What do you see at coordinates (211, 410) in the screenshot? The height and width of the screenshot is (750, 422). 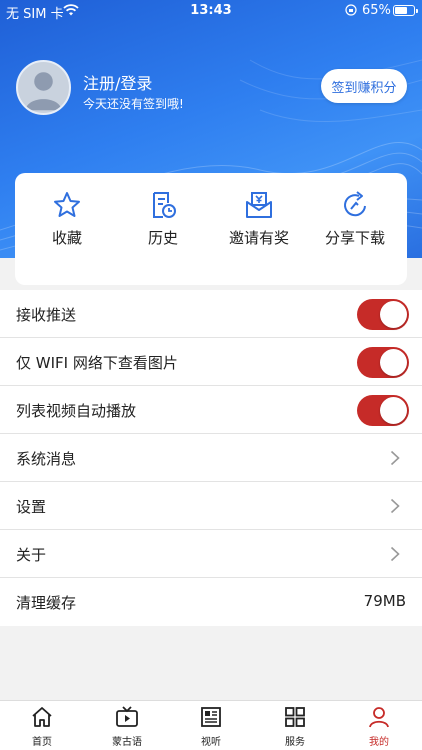 I see `settings-row-autoplay: 列表视频自动播放` at bounding box center [211, 410].